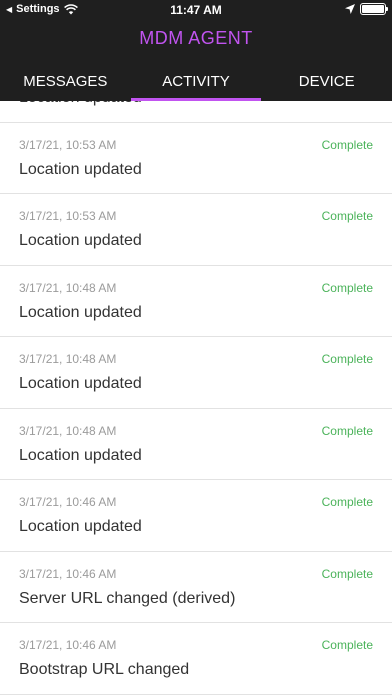 The width and height of the screenshot is (392, 696). Describe the element at coordinates (326, 81) in the screenshot. I see `tab-device: DEVICE` at that location.